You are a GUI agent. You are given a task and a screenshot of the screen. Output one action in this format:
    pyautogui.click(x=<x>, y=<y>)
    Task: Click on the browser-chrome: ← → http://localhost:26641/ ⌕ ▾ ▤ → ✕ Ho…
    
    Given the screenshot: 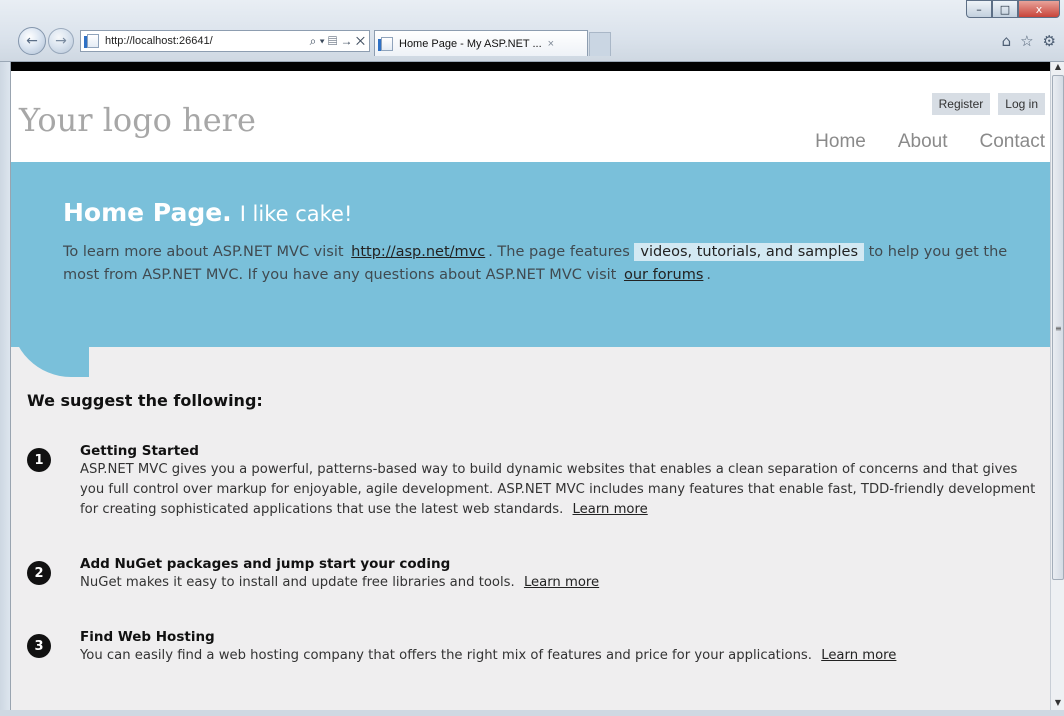 What is the action you would take?
    pyautogui.click(x=532, y=31)
    